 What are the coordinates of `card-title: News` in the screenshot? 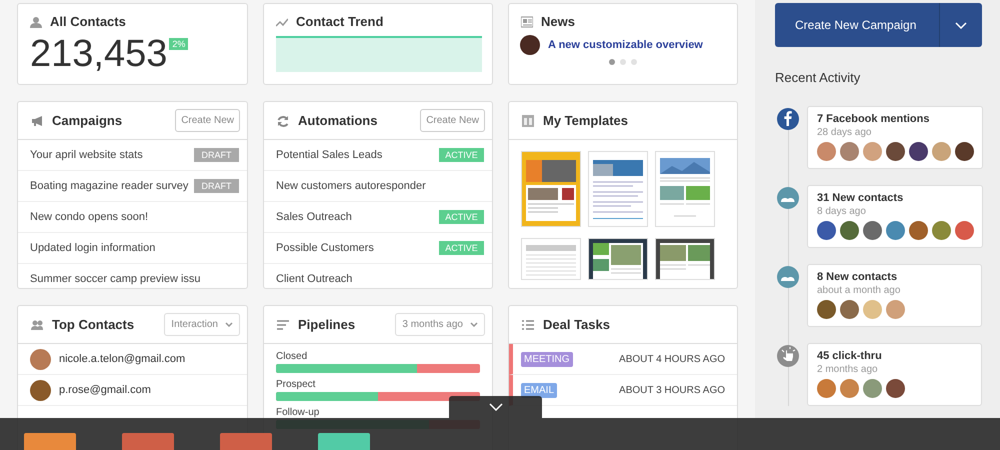 It's located at (558, 21).